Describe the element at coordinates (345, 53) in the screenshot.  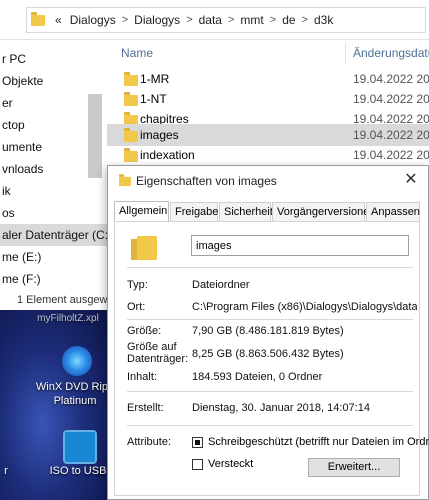
I see `column-divider` at that location.